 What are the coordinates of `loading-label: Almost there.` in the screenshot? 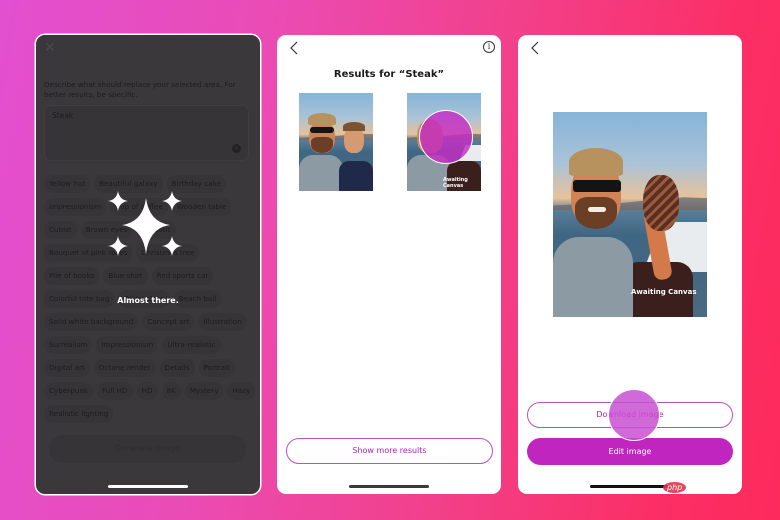 It's located at (148, 300).